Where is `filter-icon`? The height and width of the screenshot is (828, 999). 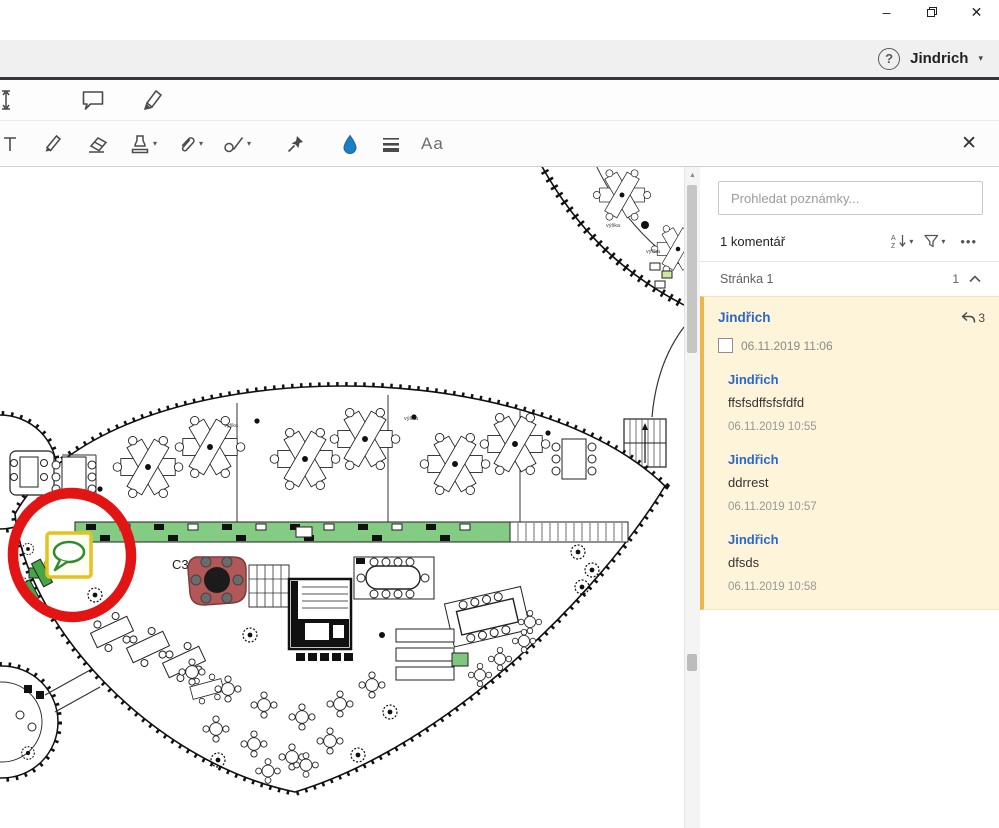
filter-icon is located at coordinates (931, 241).